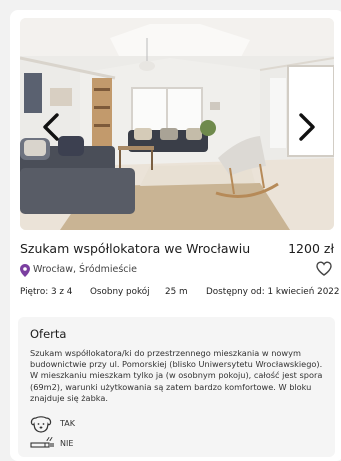 The width and height of the screenshot is (341, 461). What do you see at coordinates (25, 270) in the screenshot?
I see `location-pin-icon` at bounding box center [25, 270].